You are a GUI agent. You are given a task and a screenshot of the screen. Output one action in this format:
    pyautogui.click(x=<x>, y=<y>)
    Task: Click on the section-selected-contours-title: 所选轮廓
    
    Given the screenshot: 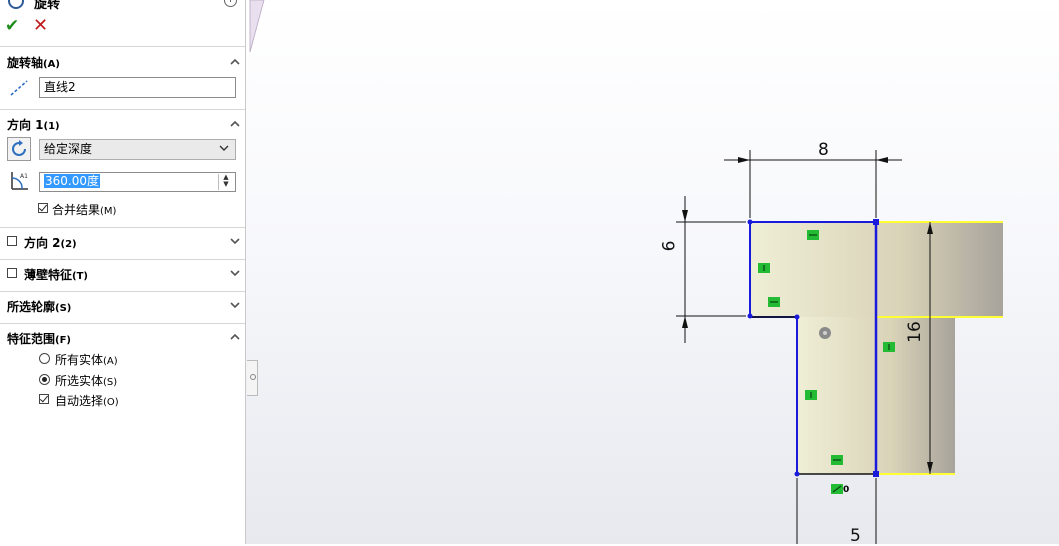 What is the action you would take?
    pyautogui.click(x=31, y=307)
    